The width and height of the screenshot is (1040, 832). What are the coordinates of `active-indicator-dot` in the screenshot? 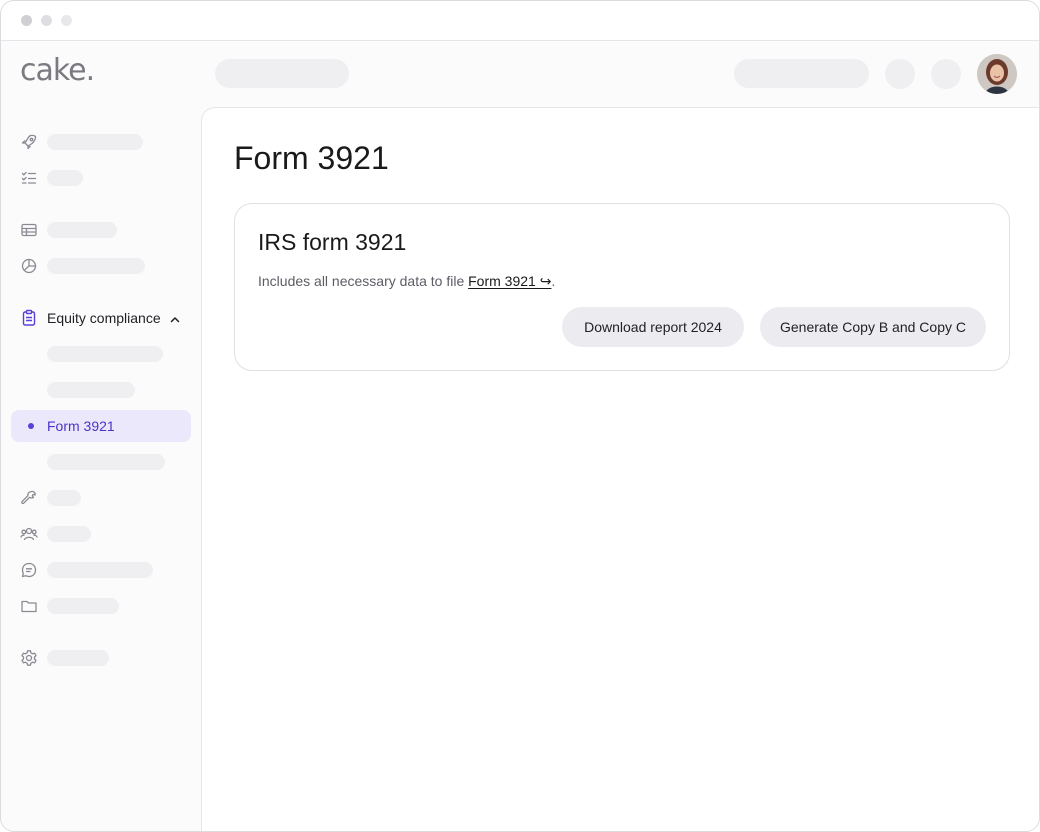 It's located at (31, 426).